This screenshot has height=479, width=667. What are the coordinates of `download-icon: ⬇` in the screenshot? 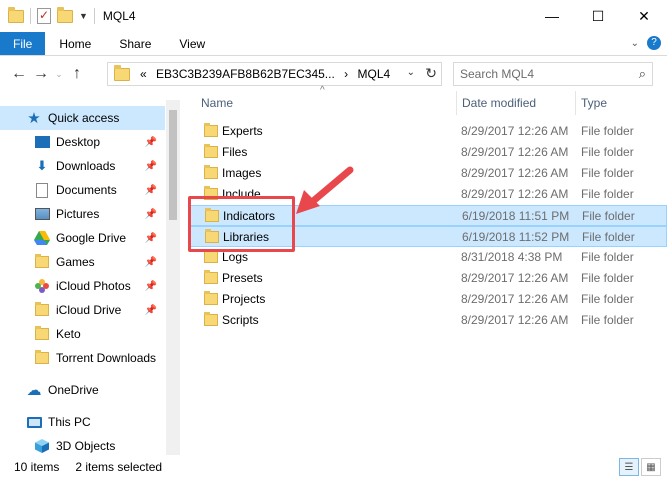 It's located at (42, 165).